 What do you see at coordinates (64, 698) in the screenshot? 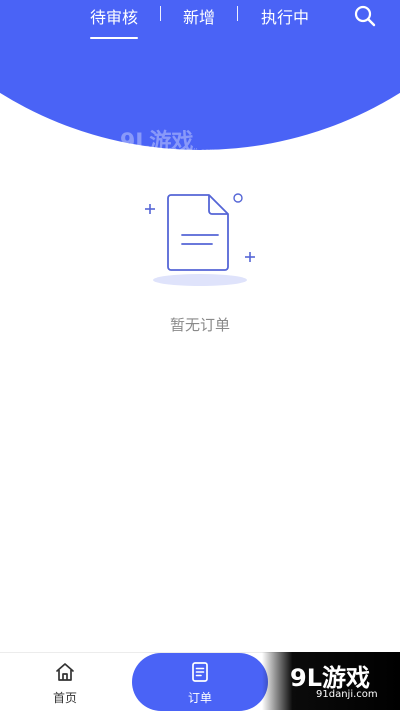
I see `nav-label-home: 首页` at bounding box center [64, 698].